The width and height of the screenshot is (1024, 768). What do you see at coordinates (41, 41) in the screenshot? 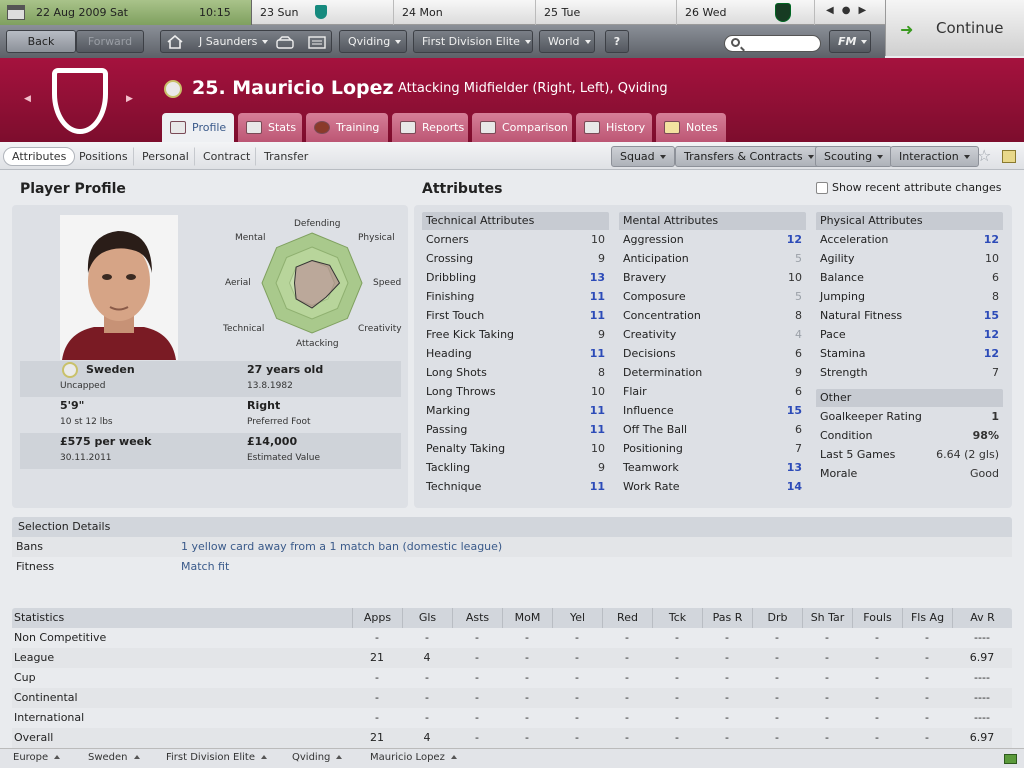
I see `back-button: Back` at bounding box center [41, 41].